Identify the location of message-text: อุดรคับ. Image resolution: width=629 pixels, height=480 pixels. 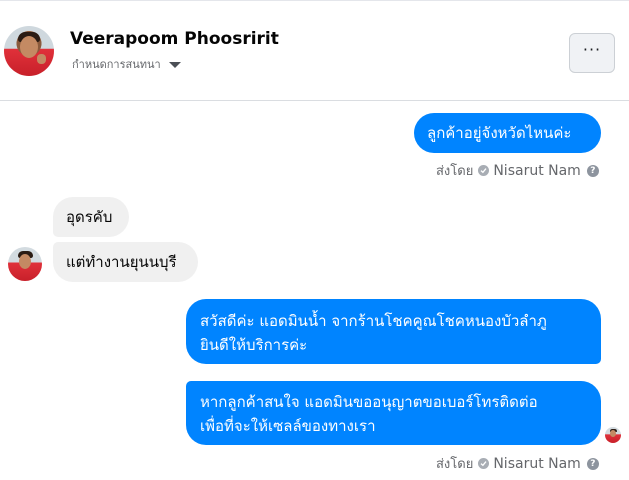
(89, 217).